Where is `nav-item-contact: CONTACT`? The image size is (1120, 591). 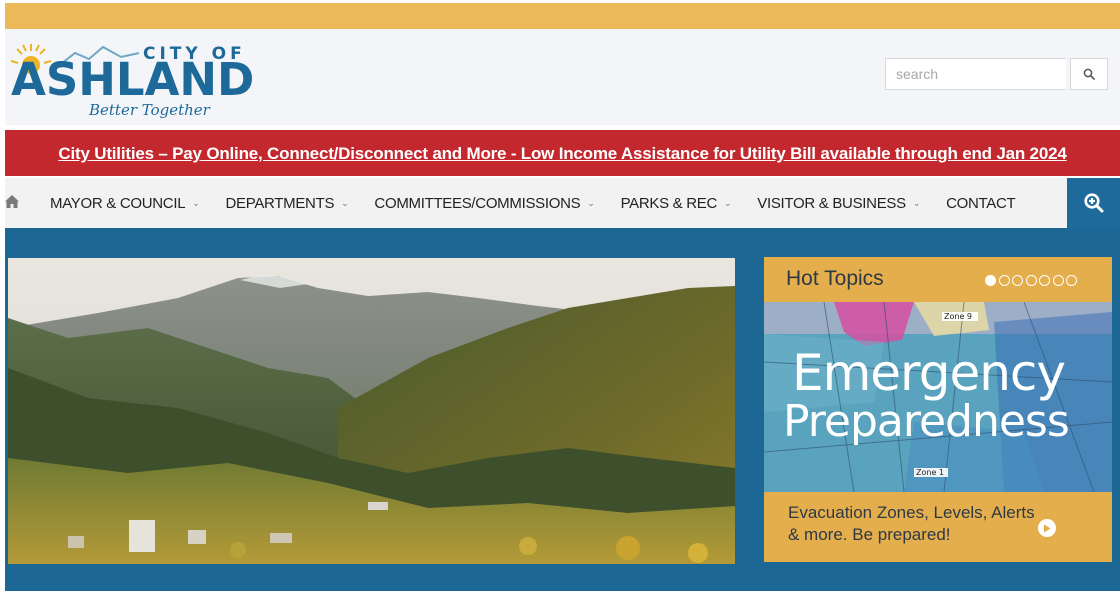 nav-item-contact: CONTACT is located at coordinates (981, 203).